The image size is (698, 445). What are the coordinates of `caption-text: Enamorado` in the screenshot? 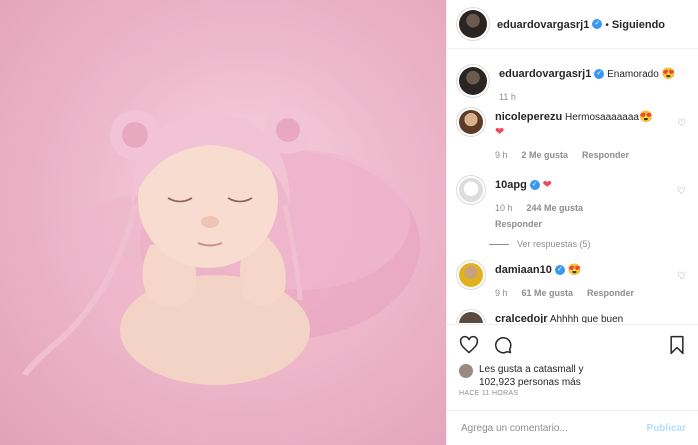 It's located at (633, 74).